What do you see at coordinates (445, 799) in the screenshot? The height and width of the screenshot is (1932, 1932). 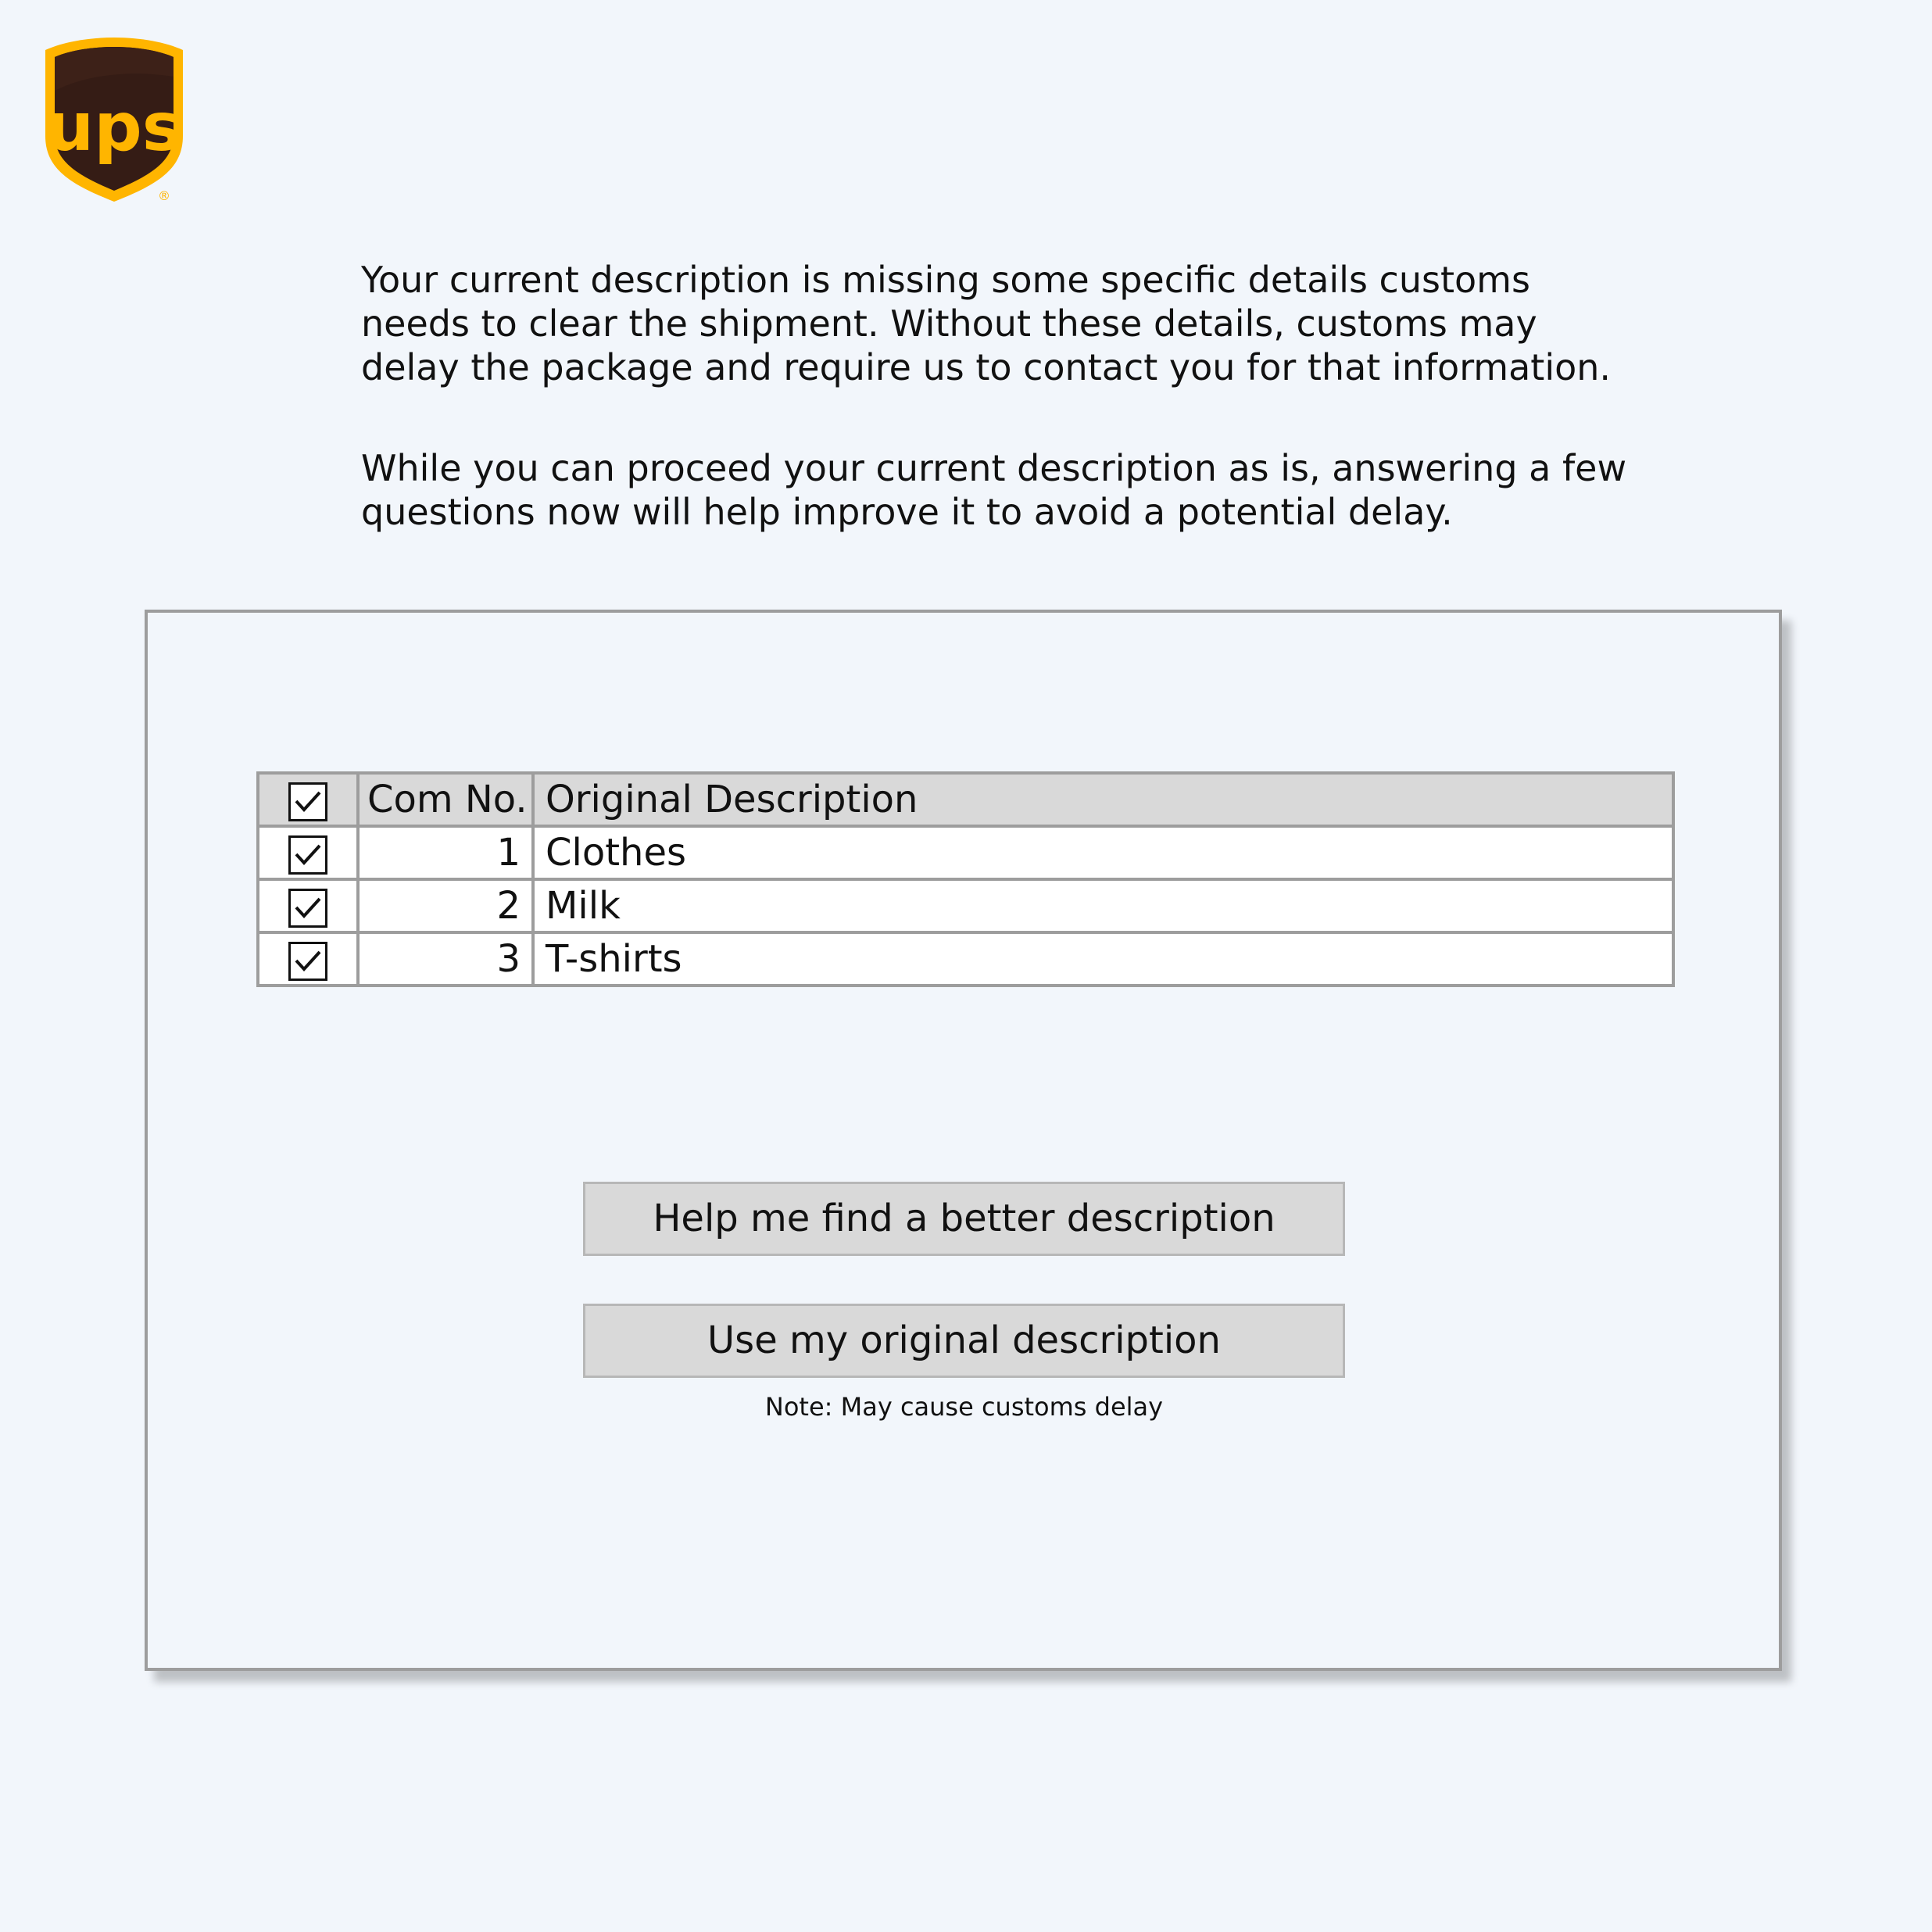 I see `header-com-no: Com No.` at bounding box center [445, 799].